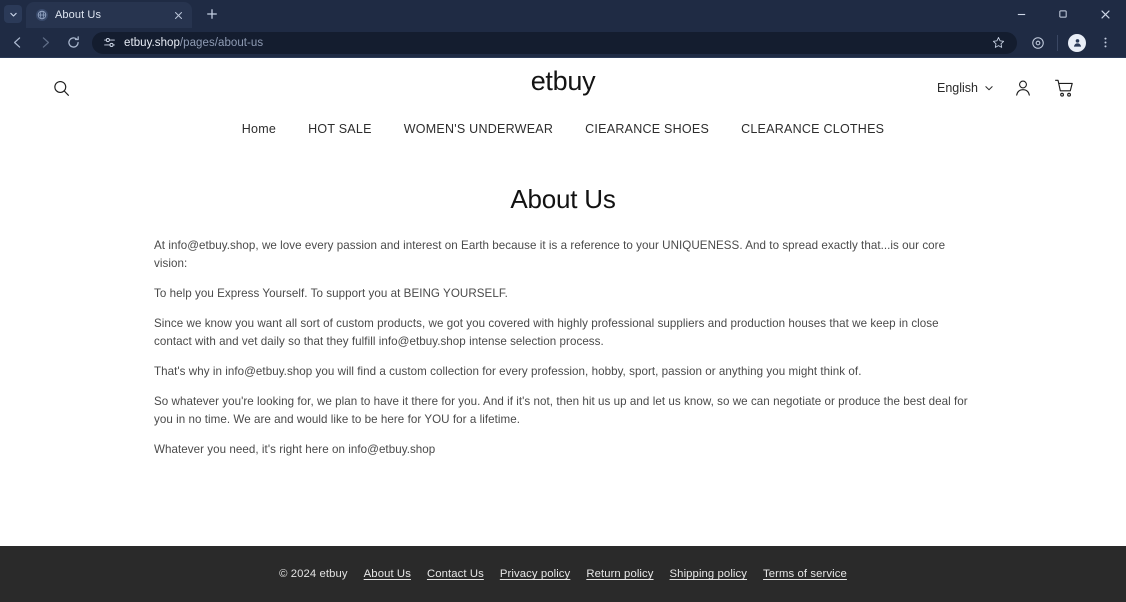  I want to click on copyright-text: © 2024 etbuy, so click(313, 574).